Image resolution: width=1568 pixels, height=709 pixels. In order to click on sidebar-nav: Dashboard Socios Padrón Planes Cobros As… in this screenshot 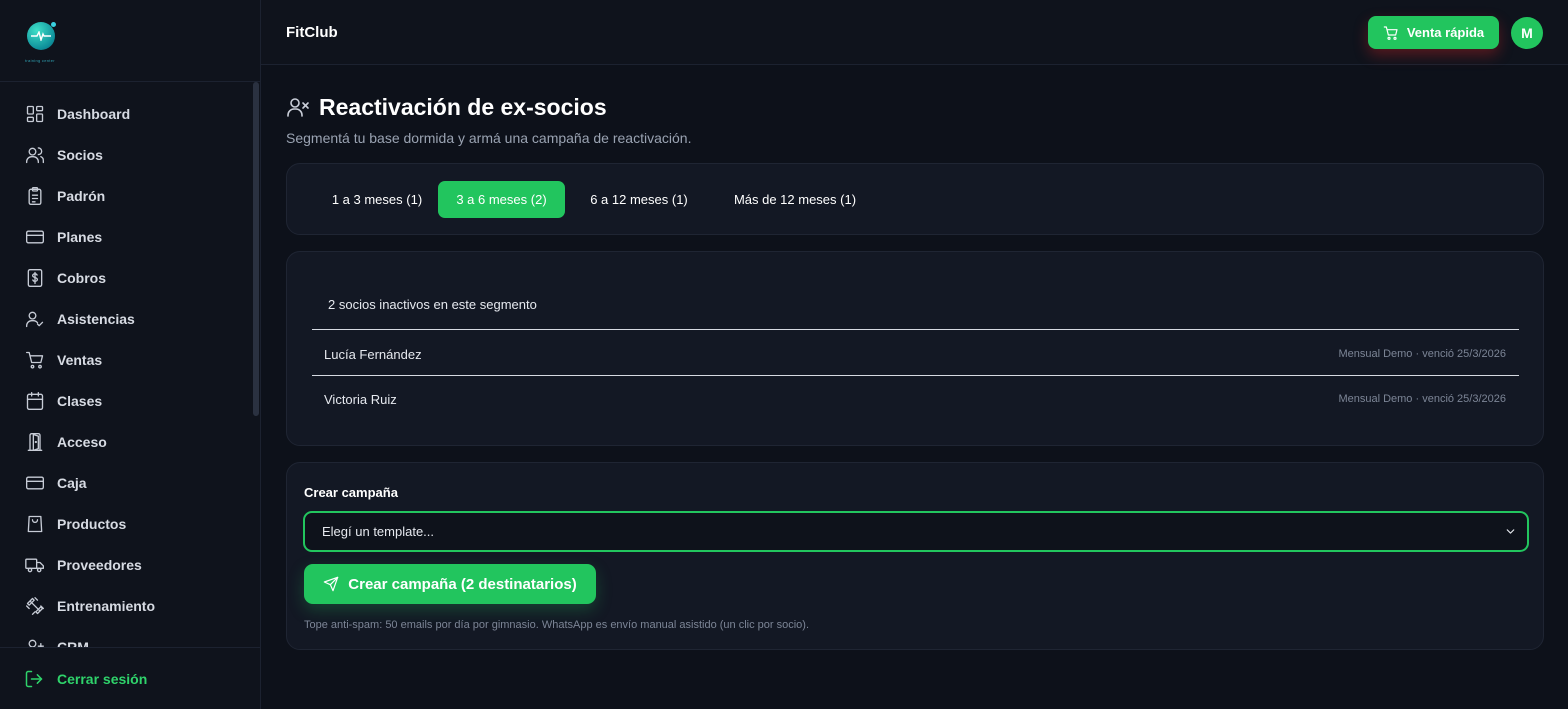, I will do `click(125, 370)`.